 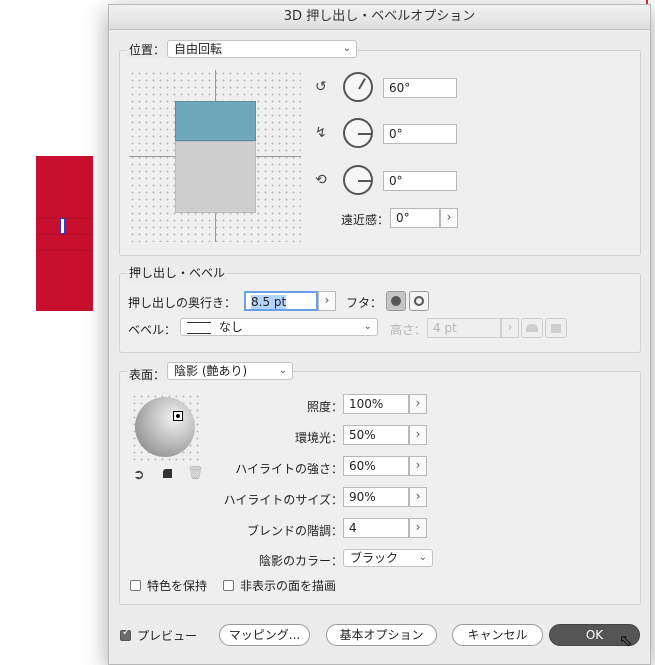 What do you see at coordinates (376, 528) in the screenshot?
I see `blend-steps-field: 4` at bounding box center [376, 528].